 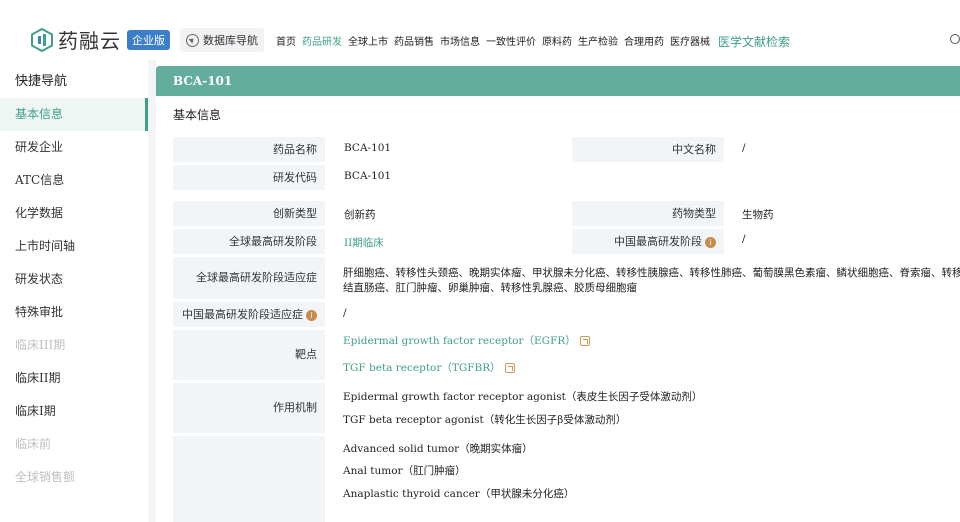 What do you see at coordinates (249, 278) in the screenshot?
I see `global-indication-label: 全球最高研发阶段适应症` at bounding box center [249, 278].